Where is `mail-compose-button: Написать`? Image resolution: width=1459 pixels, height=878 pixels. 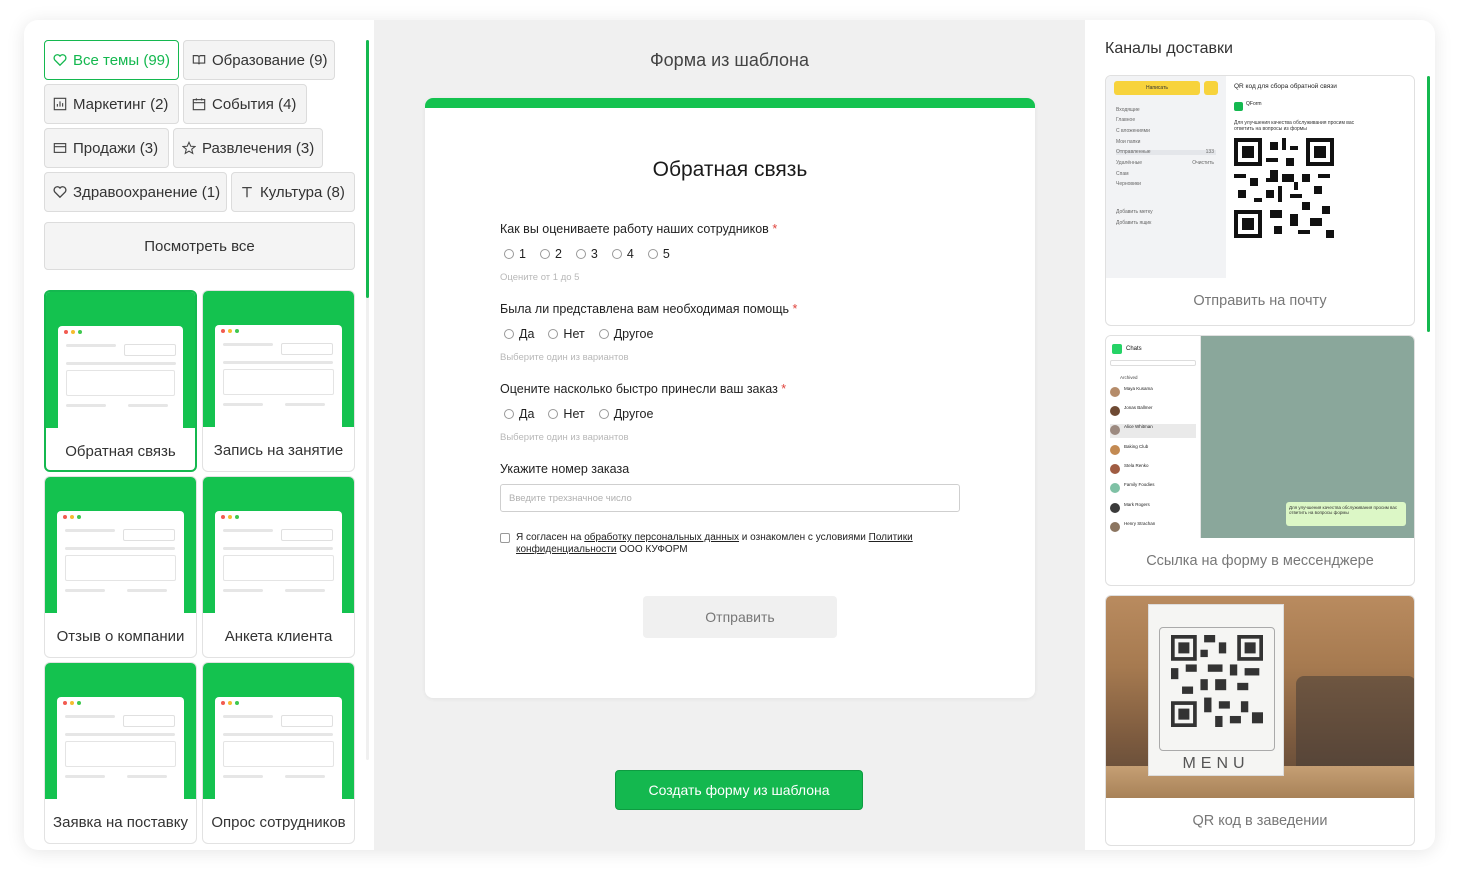 mail-compose-button: Написать is located at coordinates (1157, 88).